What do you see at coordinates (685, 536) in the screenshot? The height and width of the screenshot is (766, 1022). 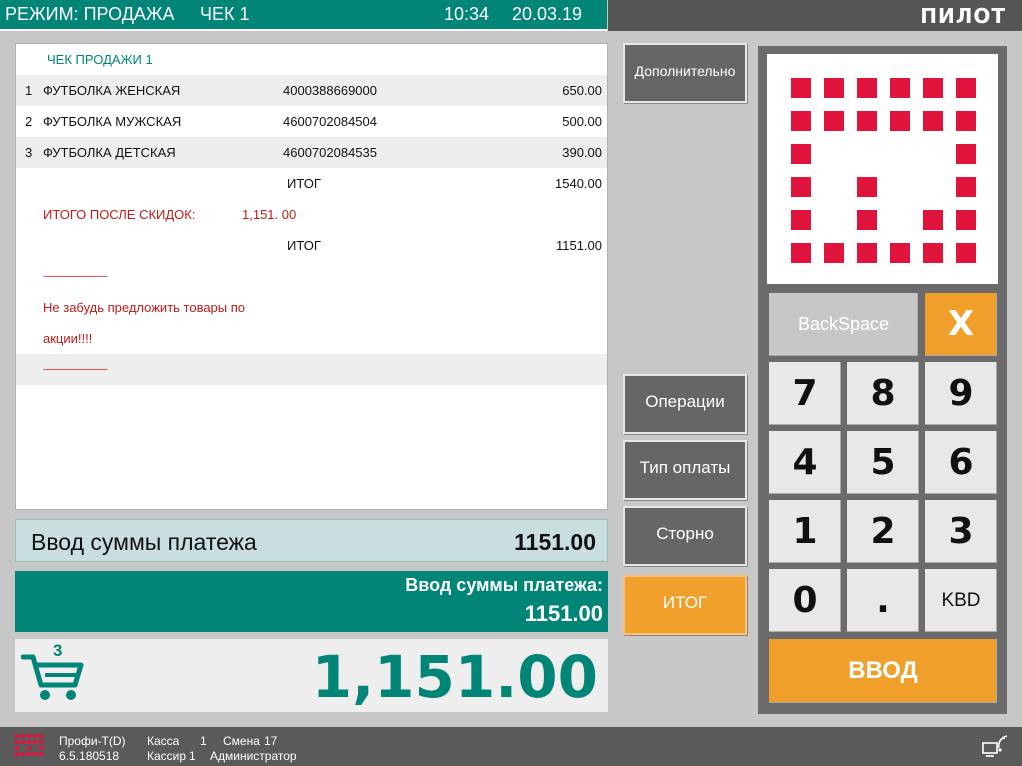 I see `storno-button: Сторно` at bounding box center [685, 536].